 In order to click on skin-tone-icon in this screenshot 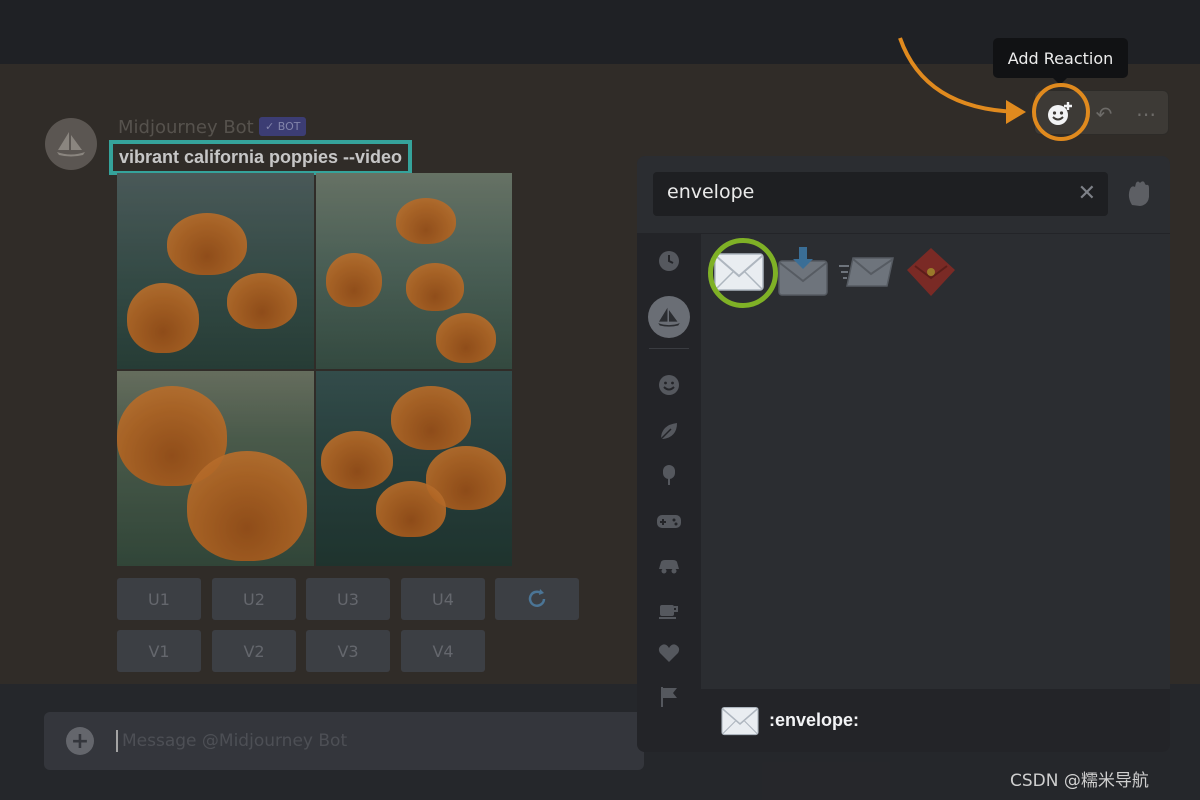, I will do `click(1139, 194)`.